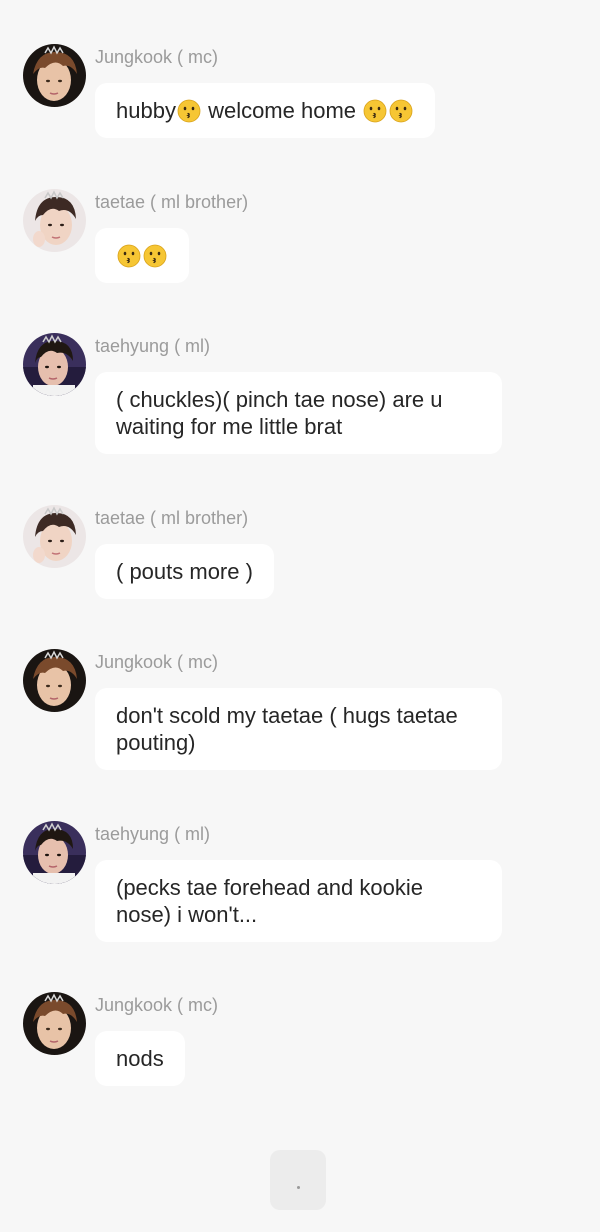  Describe the element at coordinates (146, 110) in the screenshot. I see `message-text: hubby` at that location.